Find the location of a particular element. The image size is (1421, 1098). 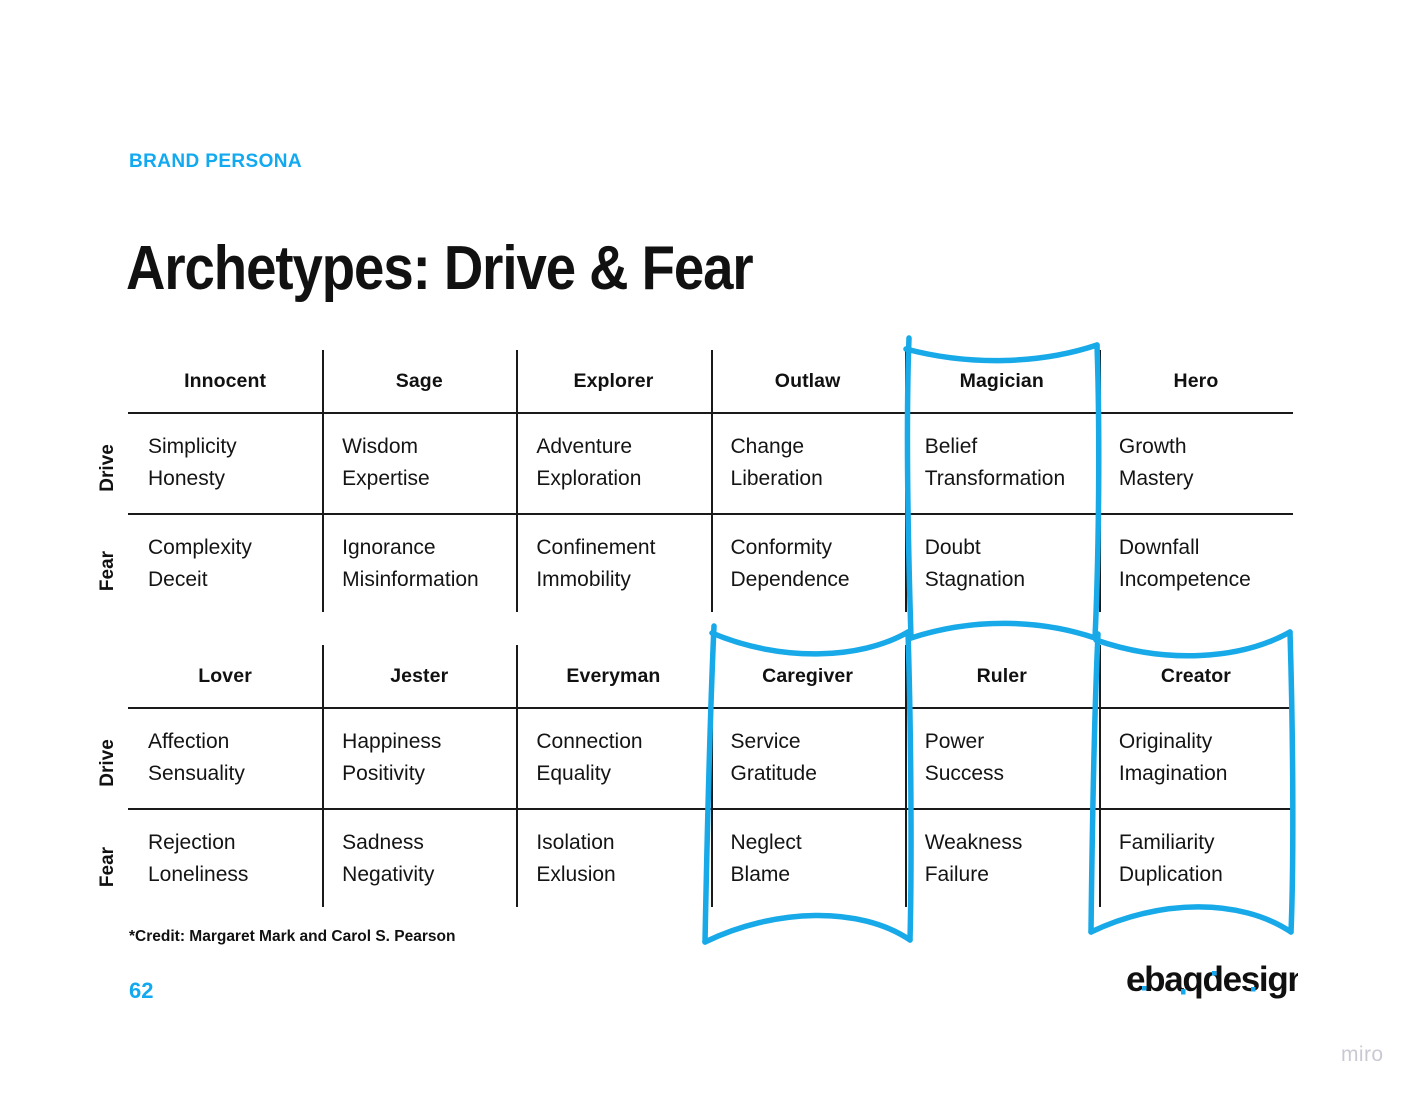

header-label: Hero is located at coordinates (1196, 380).